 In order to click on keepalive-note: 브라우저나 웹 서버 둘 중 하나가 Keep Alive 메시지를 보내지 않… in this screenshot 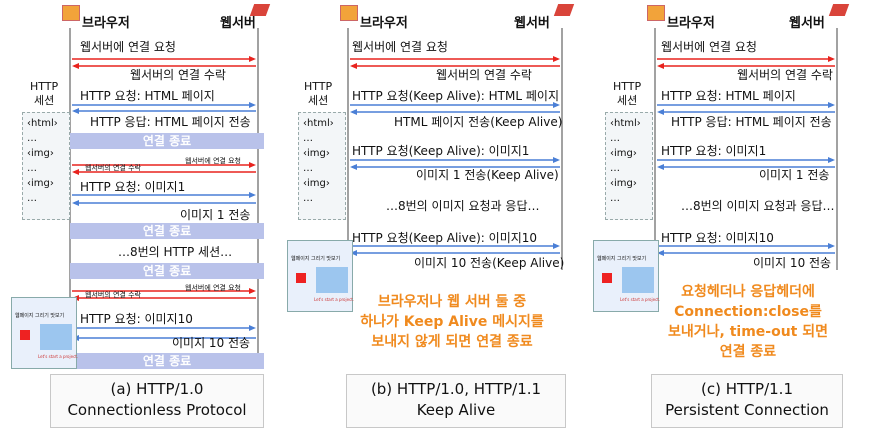, I will do `click(452, 322)`.